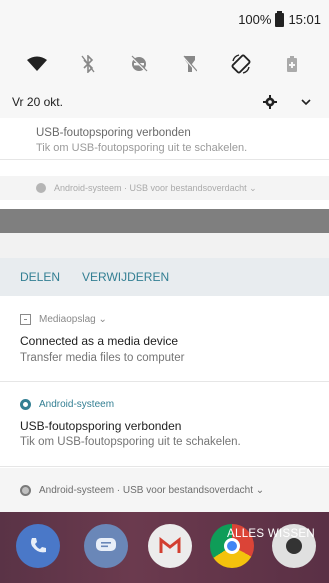 This screenshot has width=329, height=583. I want to click on swipe-background-bar, so click(164, 221).